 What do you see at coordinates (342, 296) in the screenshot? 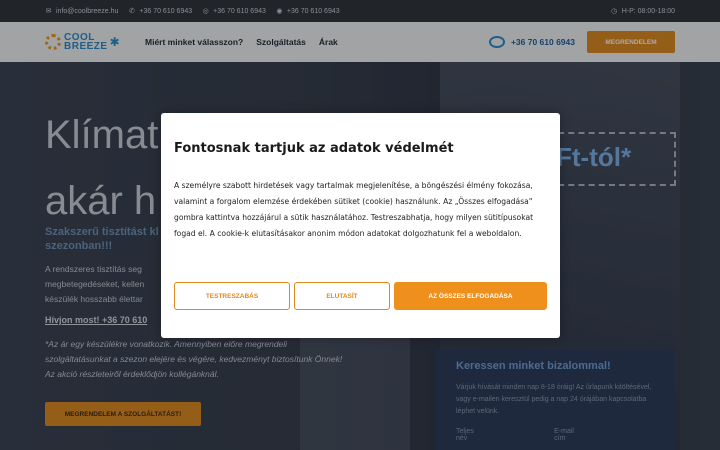
I see `reject-button: ELUTASÍT` at bounding box center [342, 296].